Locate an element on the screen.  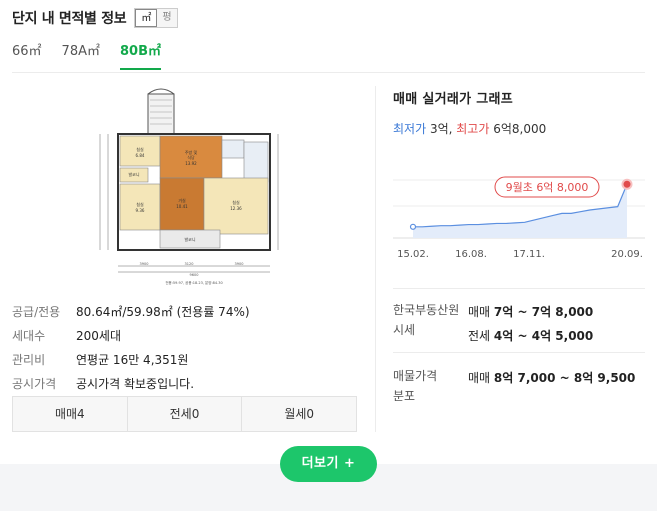
svg-text: 9600 is located at coordinates (194, 275).